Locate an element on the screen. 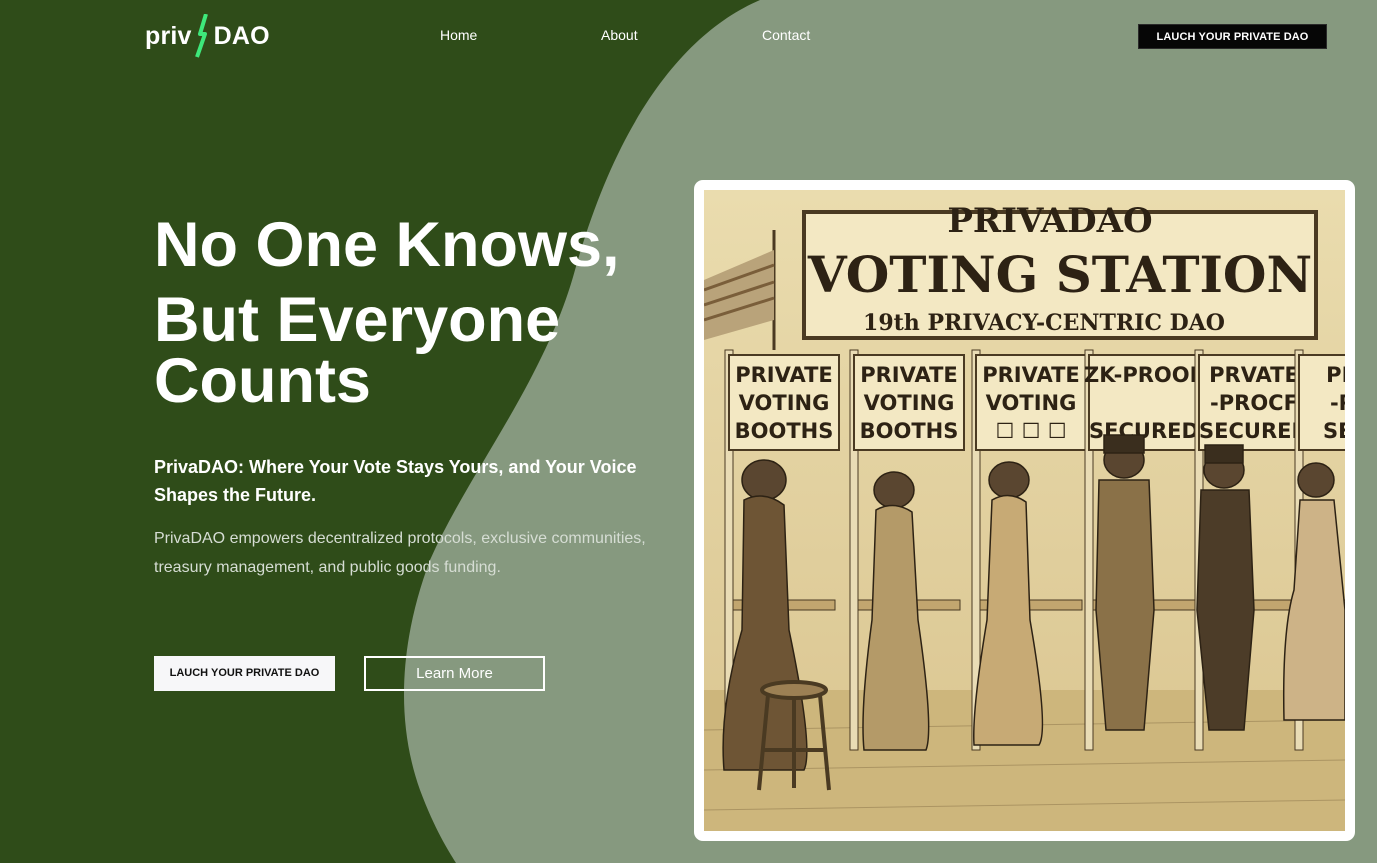  sign-main: VOTING STATION is located at coordinates (1059, 274).